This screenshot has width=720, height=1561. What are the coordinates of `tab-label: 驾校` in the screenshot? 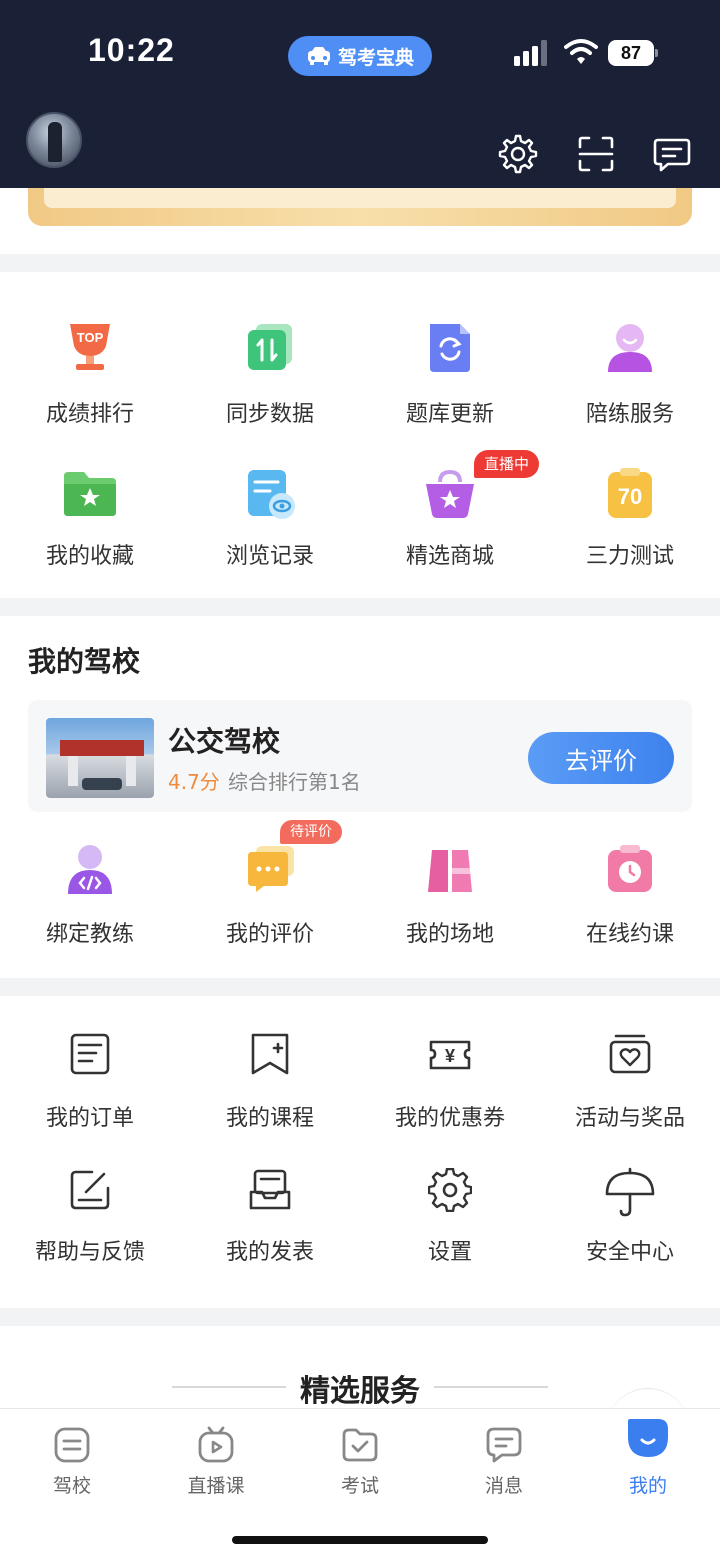 It's located at (71, 1486).